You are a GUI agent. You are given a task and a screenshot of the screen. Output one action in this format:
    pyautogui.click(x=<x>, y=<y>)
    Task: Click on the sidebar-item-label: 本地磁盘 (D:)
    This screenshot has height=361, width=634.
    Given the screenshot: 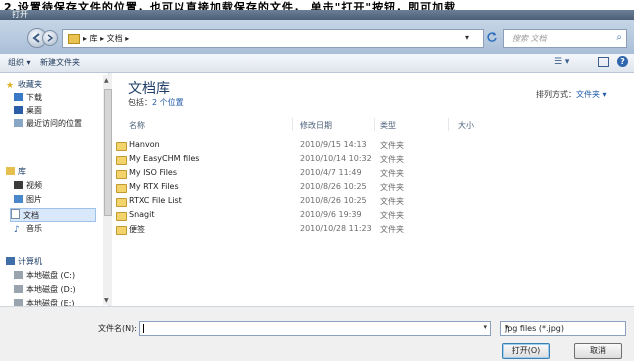 What is the action you would take?
    pyautogui.click(x=51, y=289)
    